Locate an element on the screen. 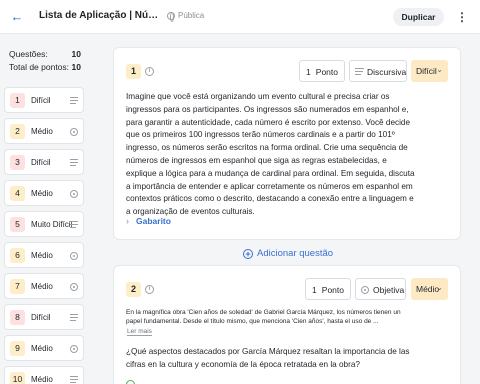 This screenshot has height=384, width=480. points-label: Total de pontos: is located at coordinates (39, 67).